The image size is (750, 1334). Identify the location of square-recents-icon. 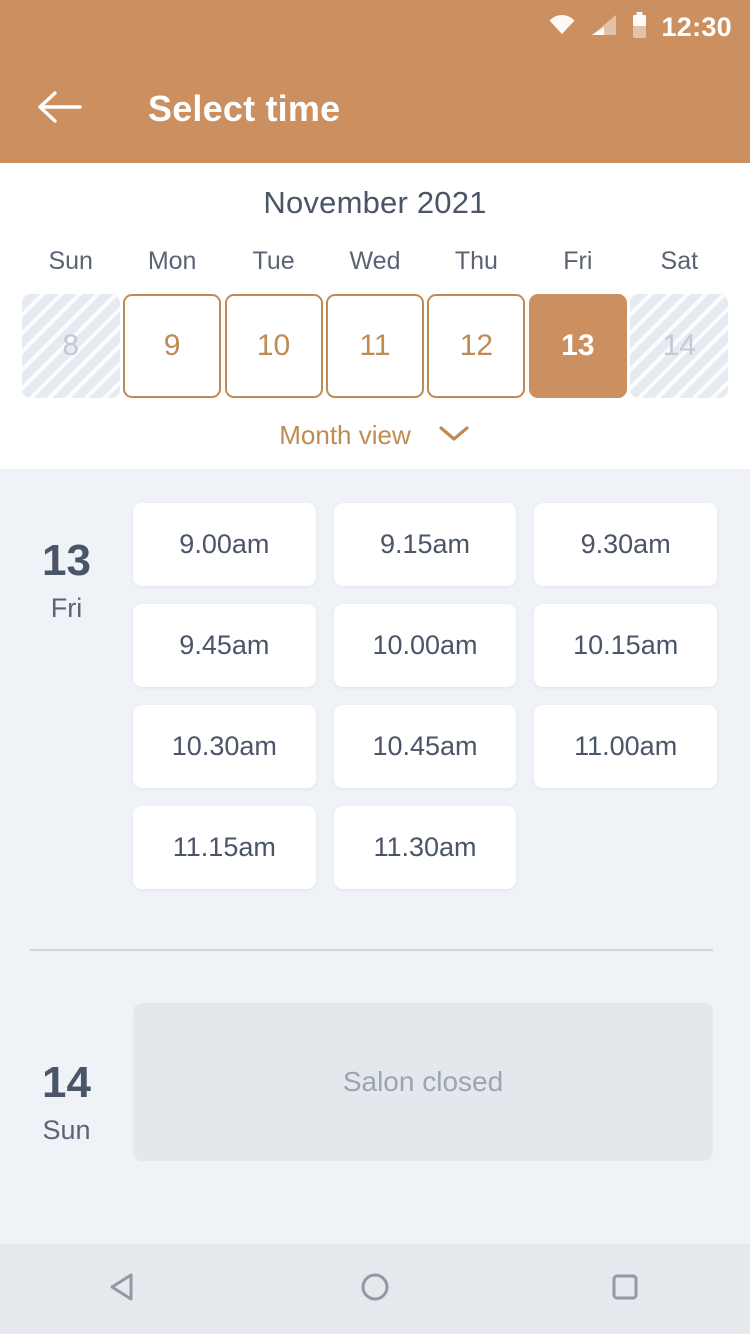
(625, 1289).